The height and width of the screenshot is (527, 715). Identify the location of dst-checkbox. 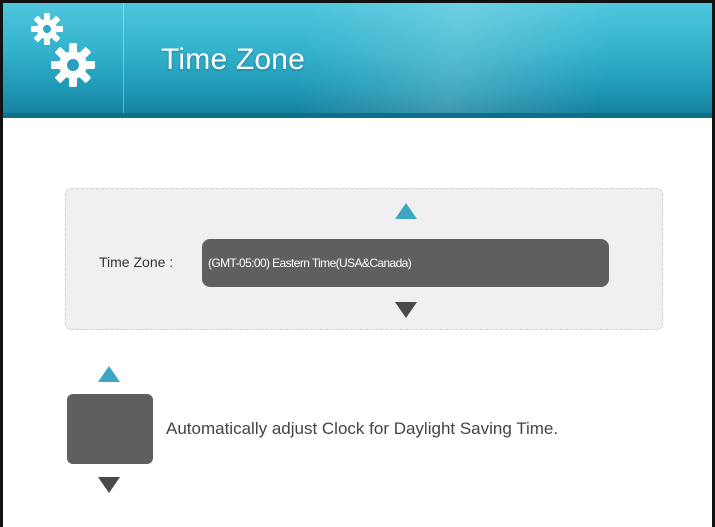
(110, 429).